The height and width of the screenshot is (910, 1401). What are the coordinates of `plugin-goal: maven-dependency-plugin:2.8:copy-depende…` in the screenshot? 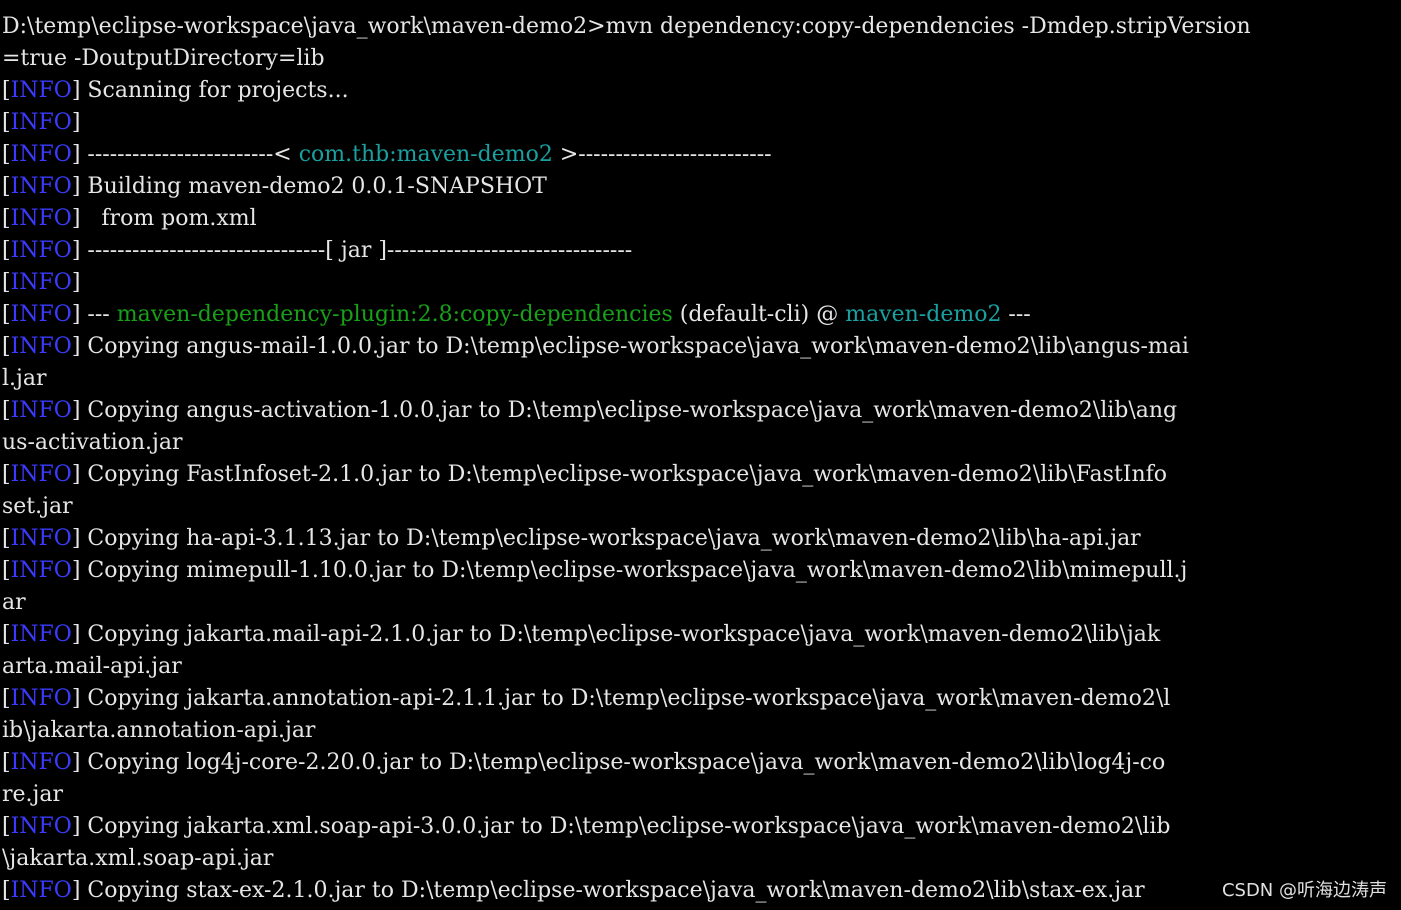 It's located at (394, 314).